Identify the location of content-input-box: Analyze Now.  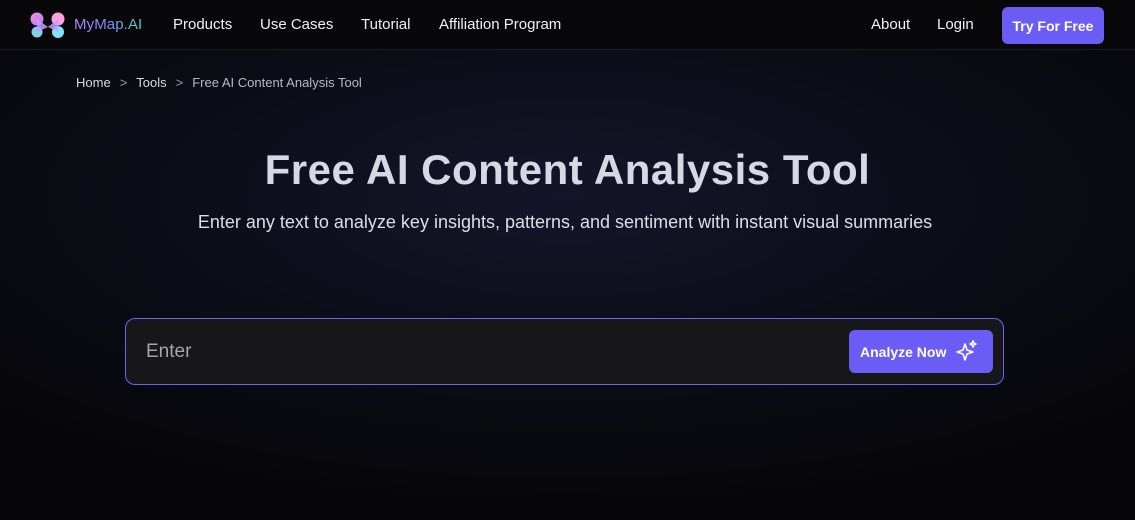
(564, 351).